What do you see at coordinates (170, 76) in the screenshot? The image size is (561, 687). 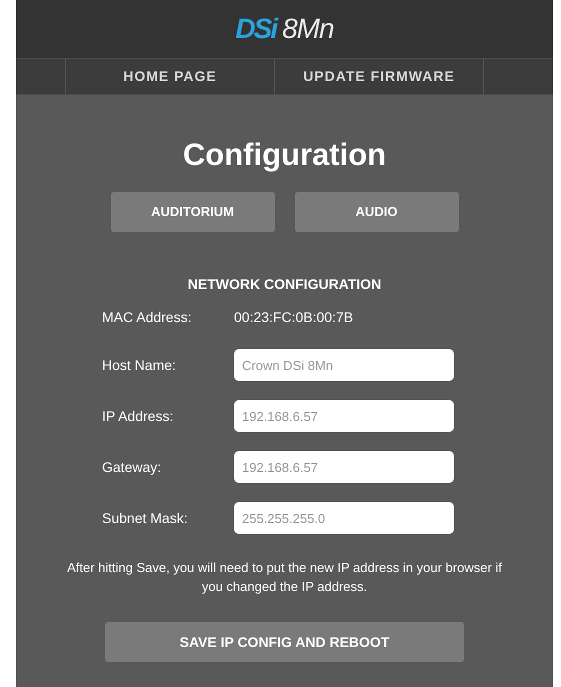 I see `nav-link: HOME PAGE` at bounding box center [170, 76].